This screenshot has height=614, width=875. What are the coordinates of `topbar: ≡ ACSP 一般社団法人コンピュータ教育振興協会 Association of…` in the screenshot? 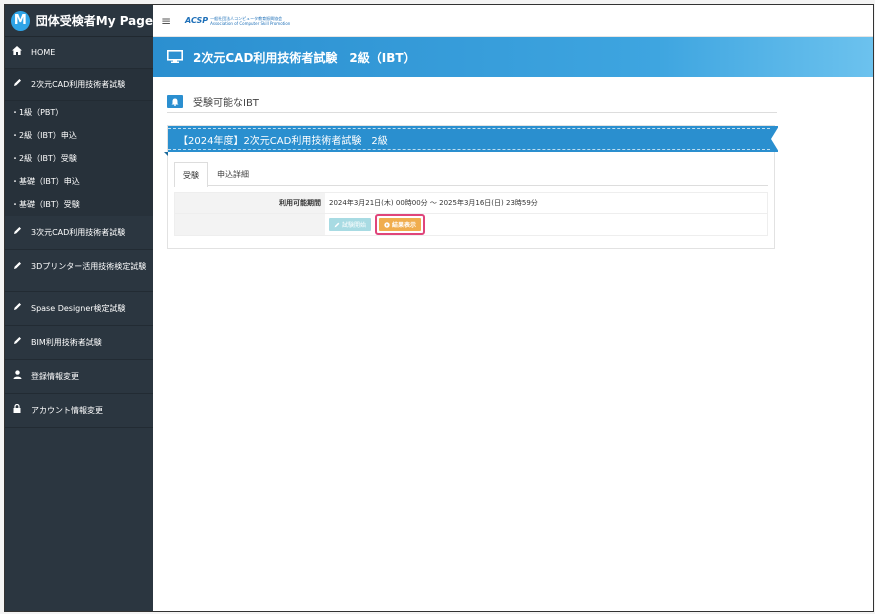 It's located at (513, 21).